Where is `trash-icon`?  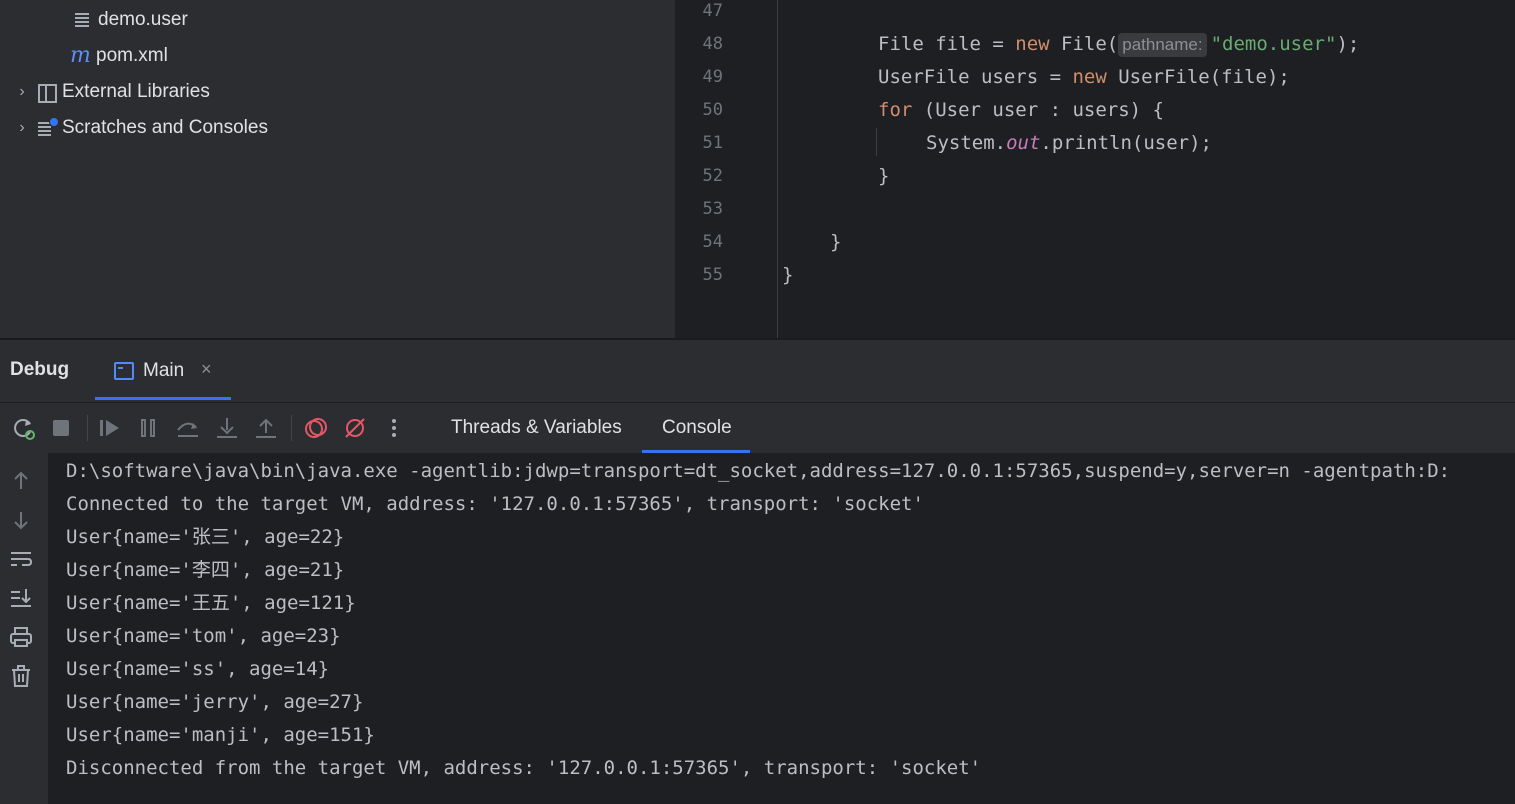 trash-icon is located at coordinates (21, 676).